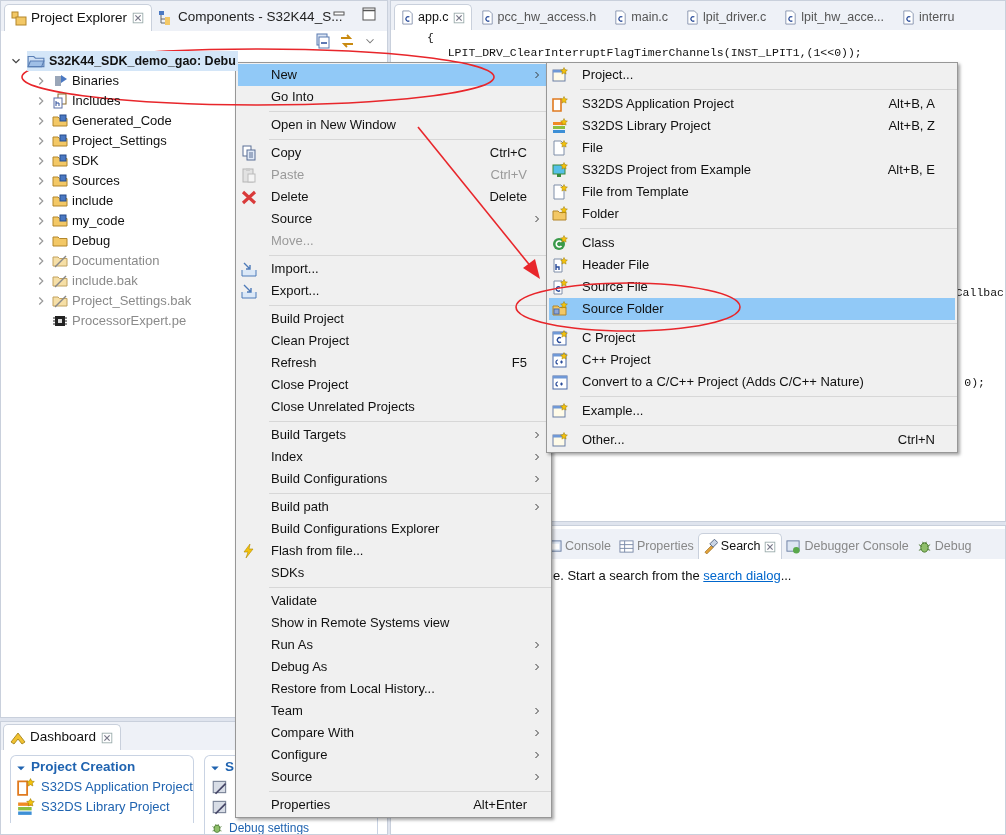 This screenshot has height=835, width=1006. I want to click on code-line: 0);, so click(974, 382).